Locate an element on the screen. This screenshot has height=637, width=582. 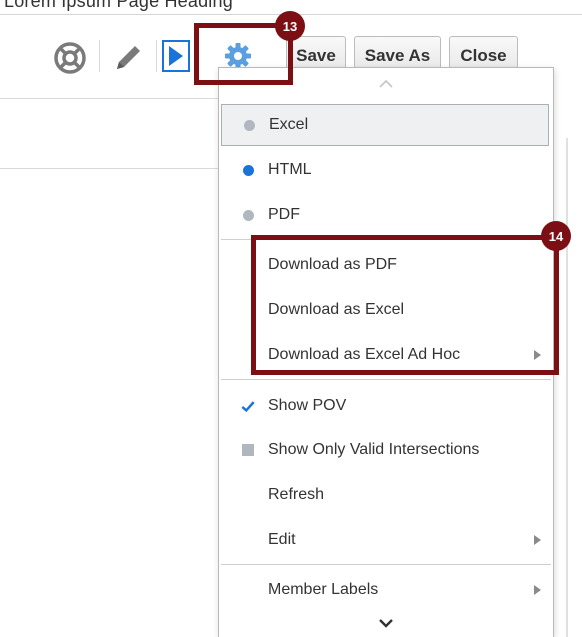
menu-item-show-pov: Show POV is located at coordinates (385, 406).